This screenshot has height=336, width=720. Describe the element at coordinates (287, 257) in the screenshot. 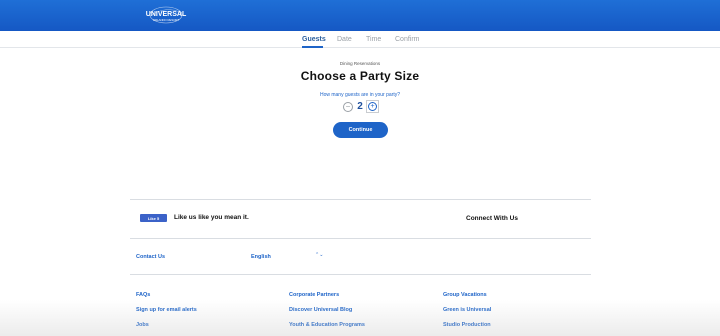

I see `language-select: English ⌃⌄` at that location.